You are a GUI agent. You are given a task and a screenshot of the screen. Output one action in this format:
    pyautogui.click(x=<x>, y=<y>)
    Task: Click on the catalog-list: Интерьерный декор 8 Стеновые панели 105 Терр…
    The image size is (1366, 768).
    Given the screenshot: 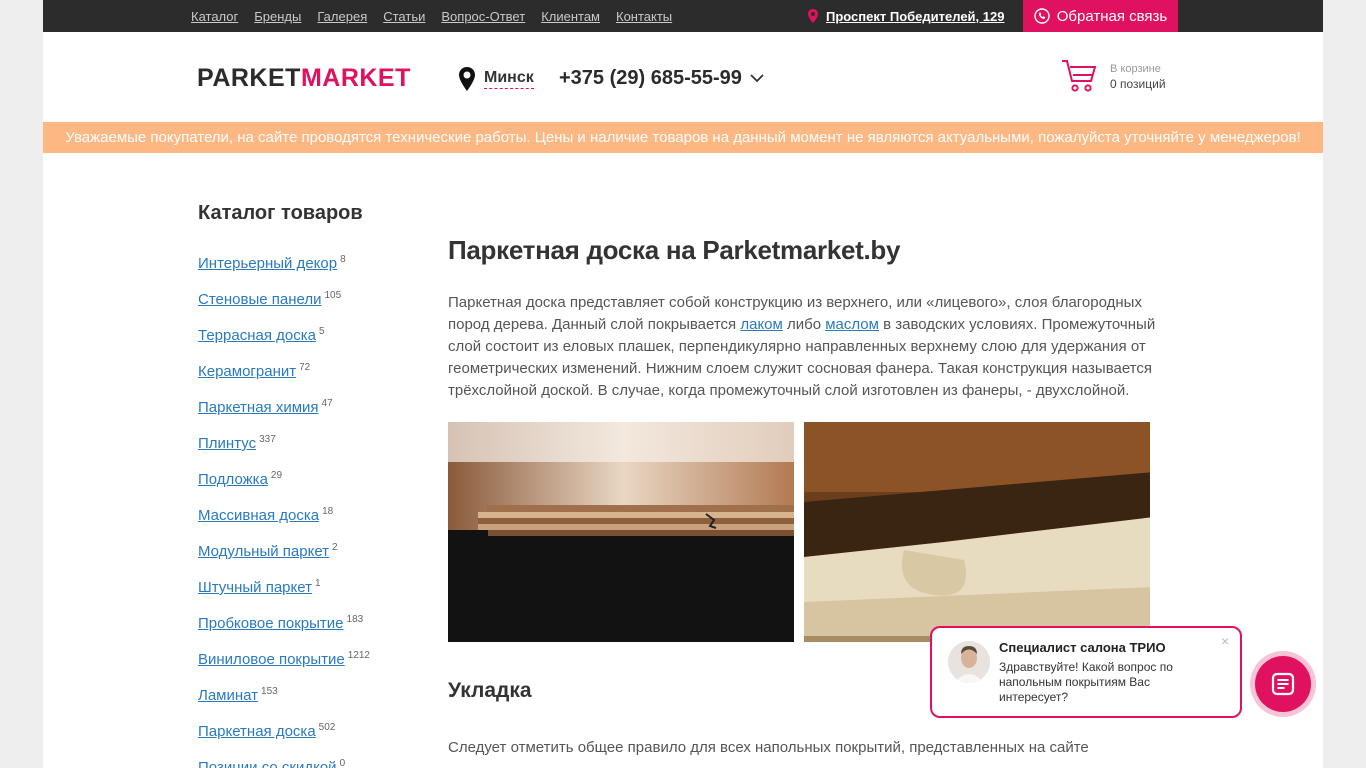 What is the action you would take?
    pyautogui.click(x=313, y=511)
    